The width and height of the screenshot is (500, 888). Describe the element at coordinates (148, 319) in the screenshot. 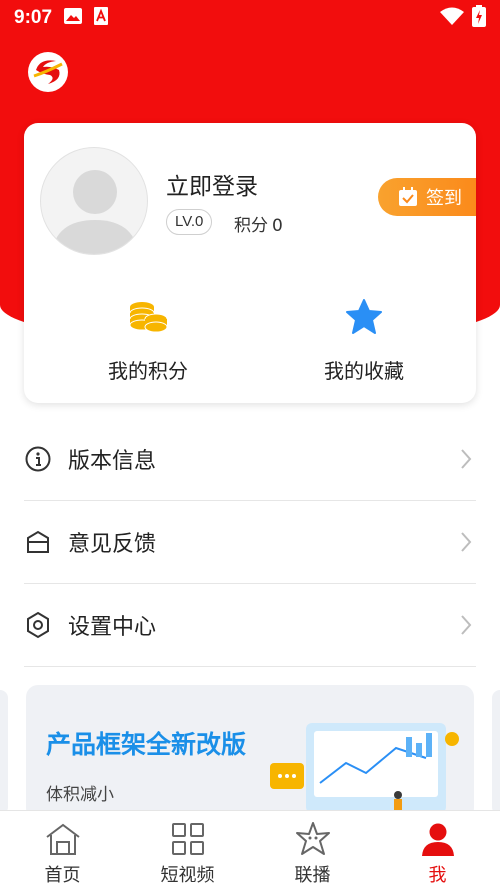

I see `coins-icon` at that location.